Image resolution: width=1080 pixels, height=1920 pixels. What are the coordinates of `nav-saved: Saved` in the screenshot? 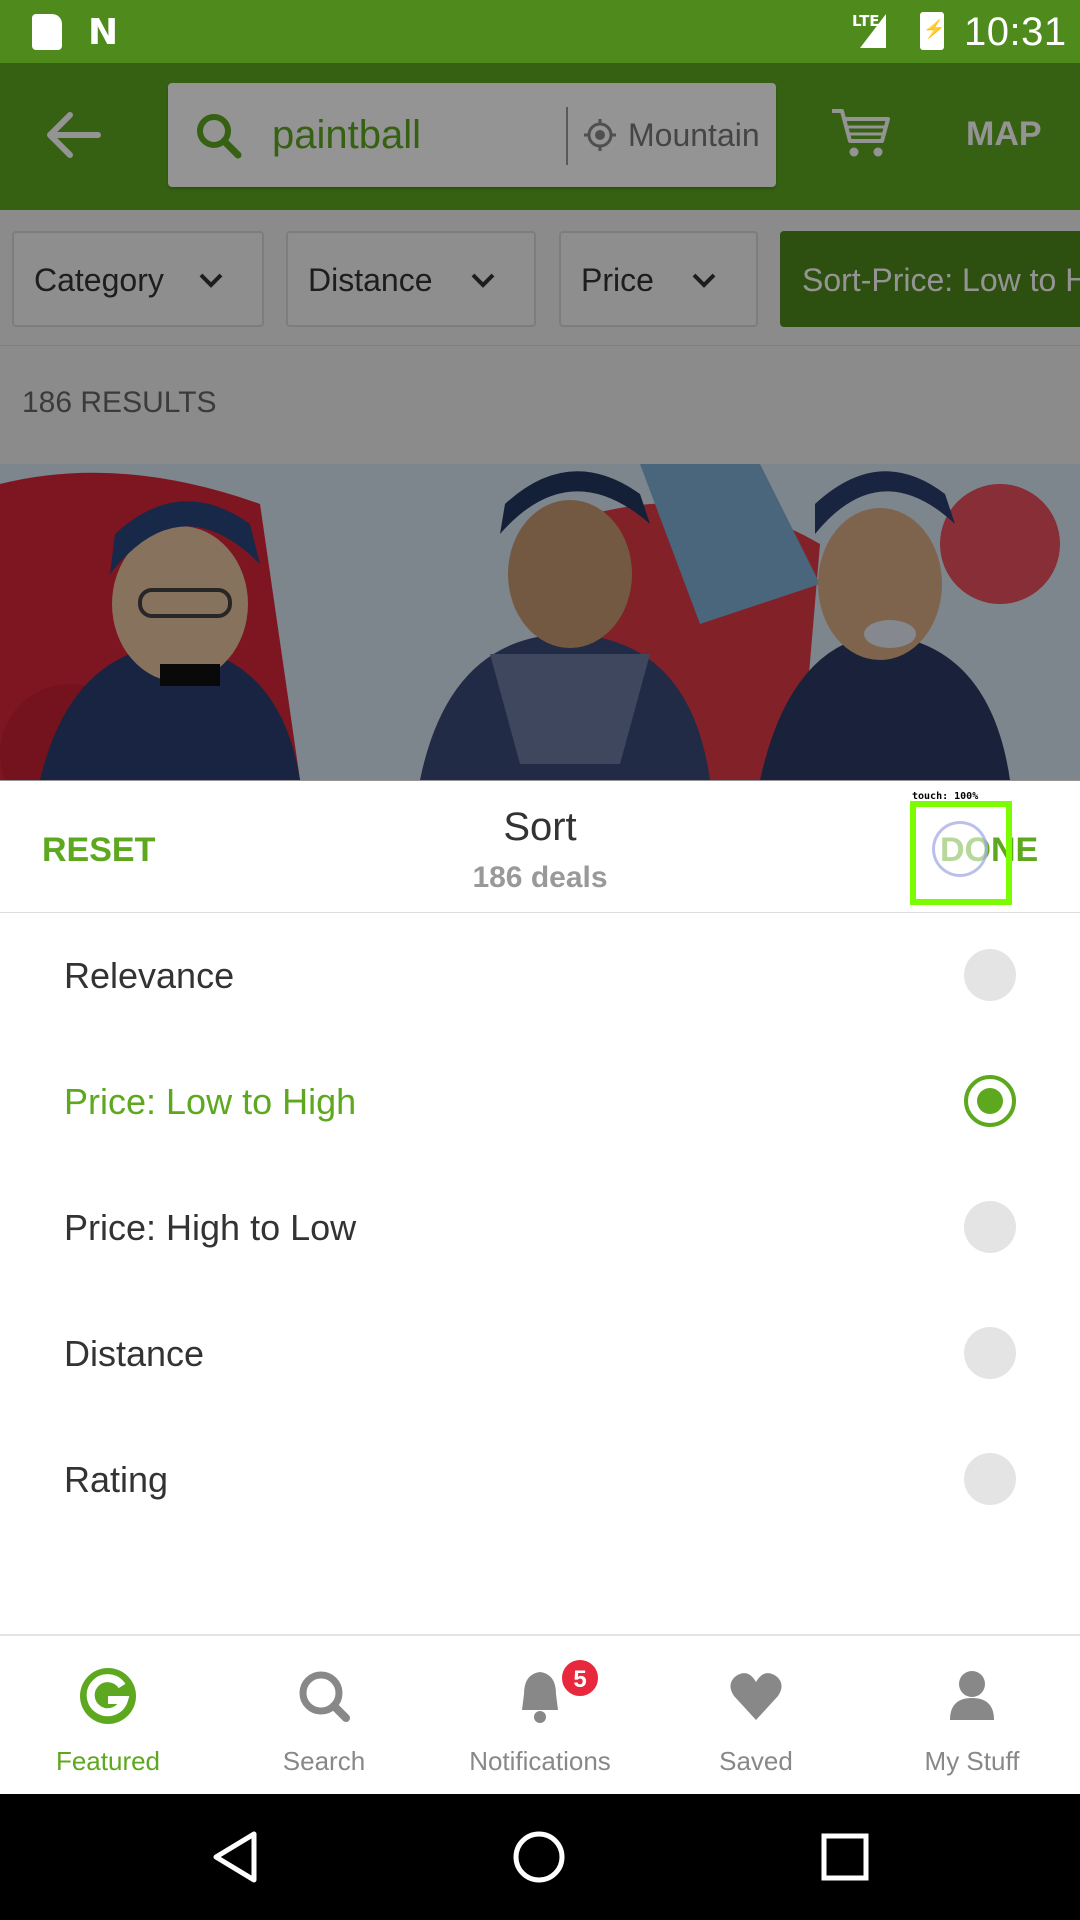 It's located at (756, 1716).